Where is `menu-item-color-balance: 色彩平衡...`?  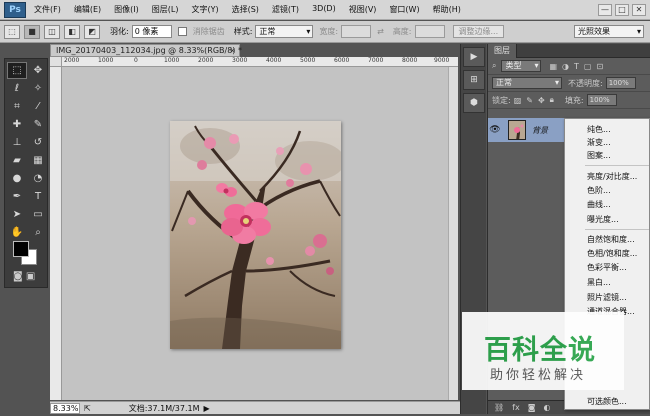
menu-item-color-balance: 色彩平衡... is located at coordinates (607, 267).